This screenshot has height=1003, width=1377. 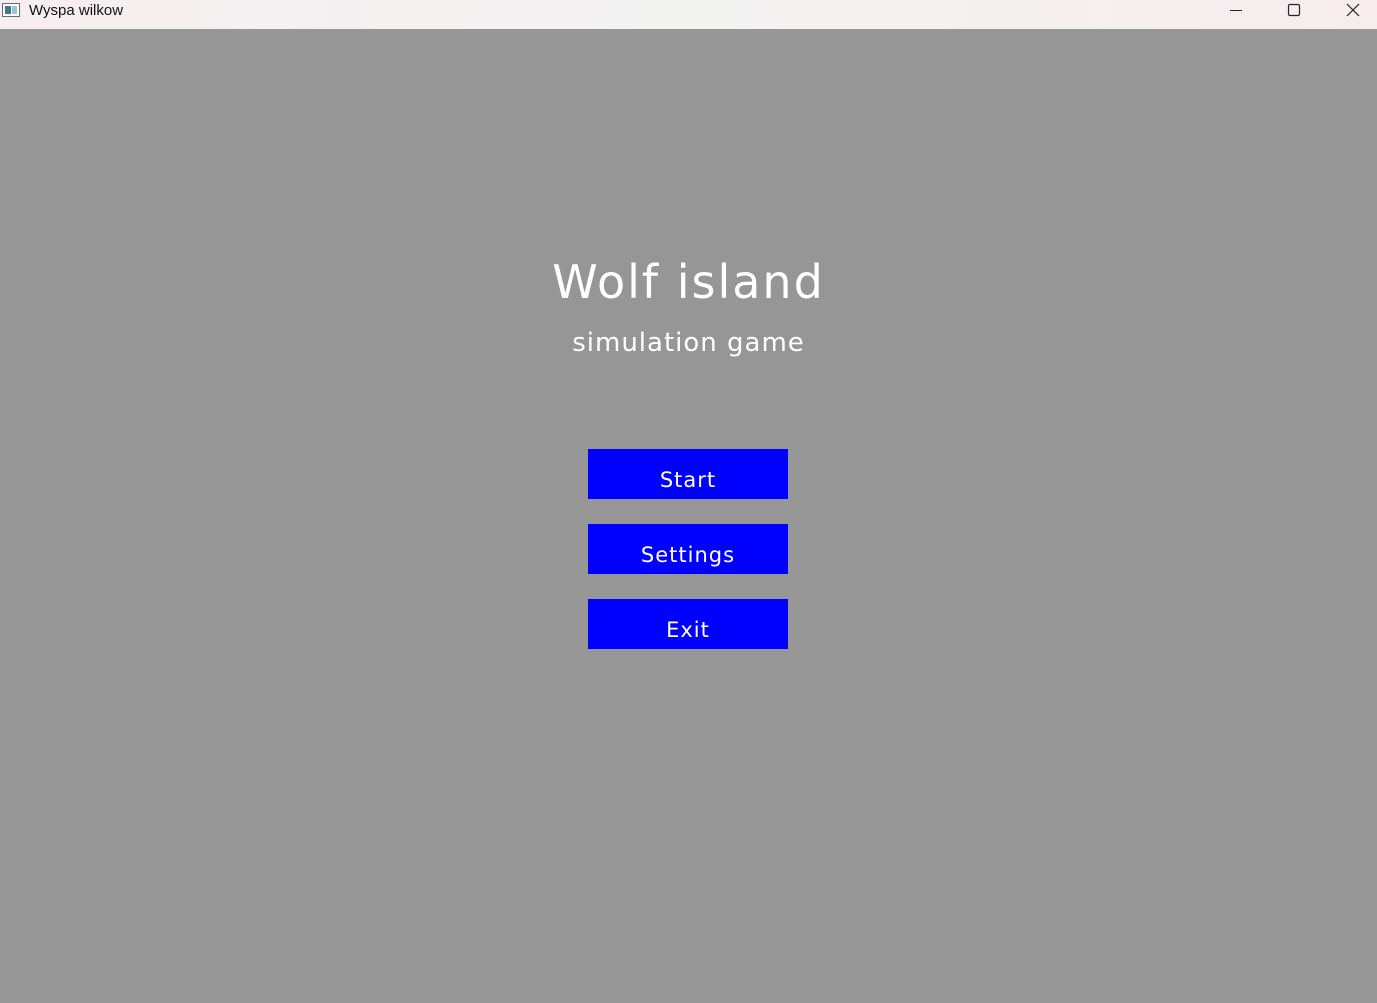 I want to click on minimize-icon, so click(x=1236, y=10).